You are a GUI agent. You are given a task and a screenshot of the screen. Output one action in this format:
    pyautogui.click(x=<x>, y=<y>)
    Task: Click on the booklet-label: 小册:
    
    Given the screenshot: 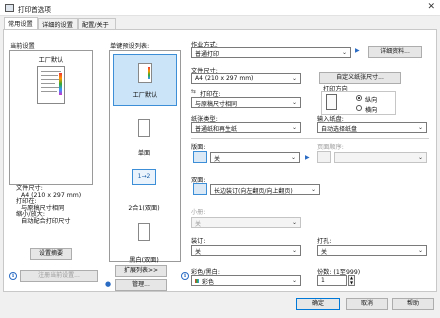 What is the action you would take?
    pyautogui.click(x=198, y=212)
    